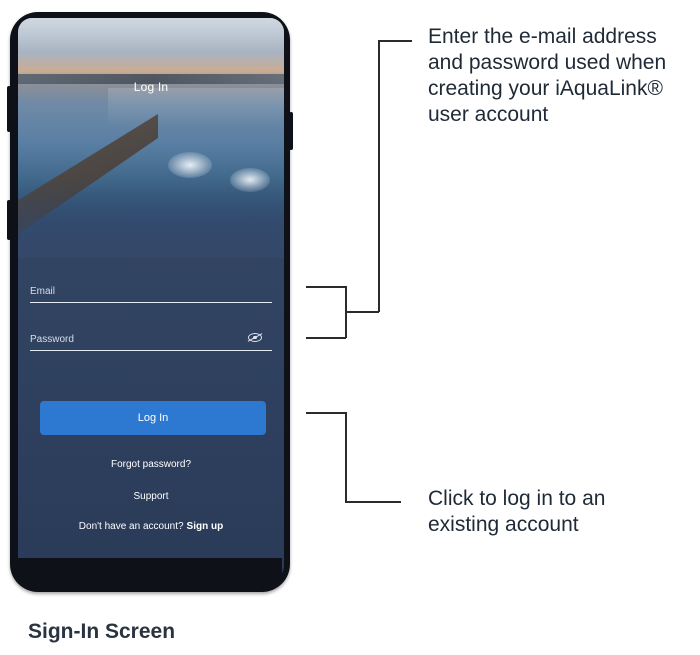 The image size is (700, 655). Describe the element at coordinates (151, 218) in the screenshot. I see `image-fade` at that location.